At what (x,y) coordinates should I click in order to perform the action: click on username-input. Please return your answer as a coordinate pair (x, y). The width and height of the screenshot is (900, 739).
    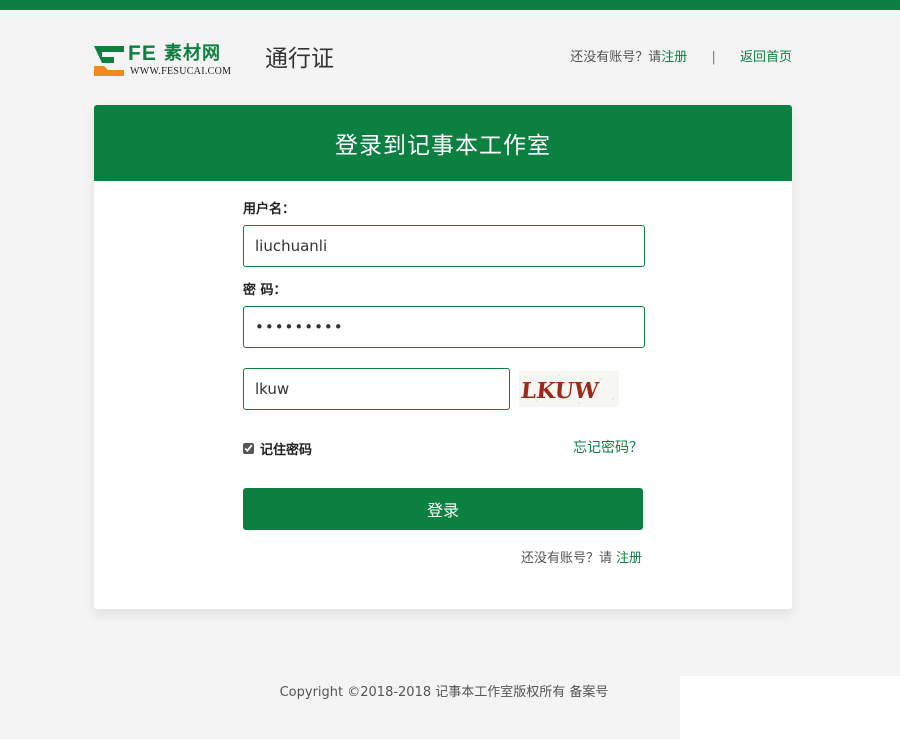
    Looking at the image, I should click on (444, 246).